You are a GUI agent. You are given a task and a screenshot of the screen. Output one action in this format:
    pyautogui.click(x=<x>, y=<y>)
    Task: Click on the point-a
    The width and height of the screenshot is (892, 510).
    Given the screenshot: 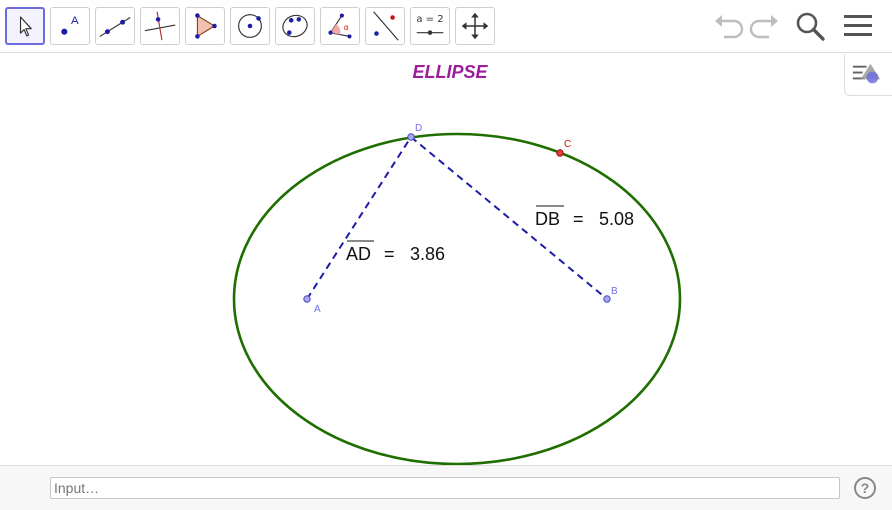 What is the action you would take?
    pyautogui.click(x=307, y=299)
    